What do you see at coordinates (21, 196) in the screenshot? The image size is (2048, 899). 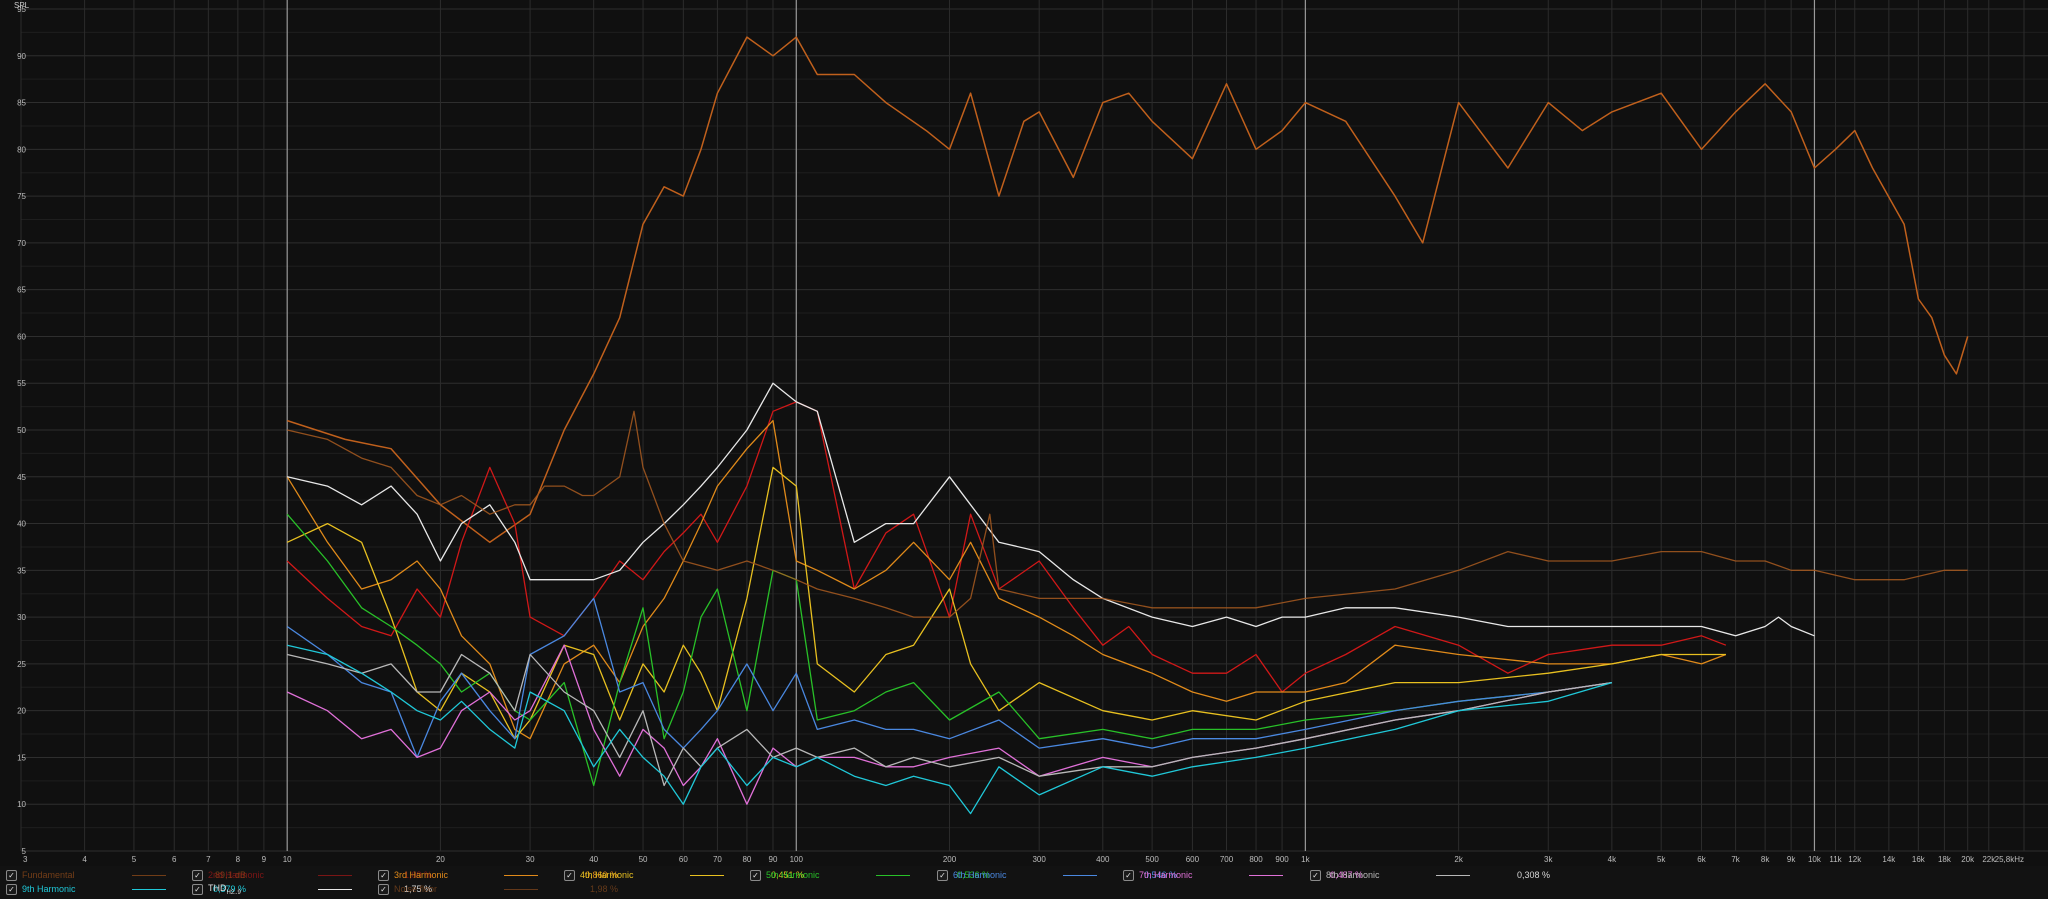 I see `y-tick-label: 75` at bounding box center [21, 196].